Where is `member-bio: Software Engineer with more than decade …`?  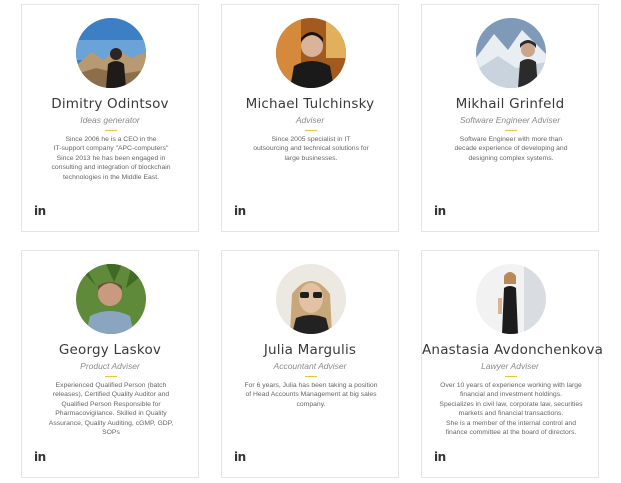 member-bio: Software Engineer with more than decade … is located at coordinates (511, 149).